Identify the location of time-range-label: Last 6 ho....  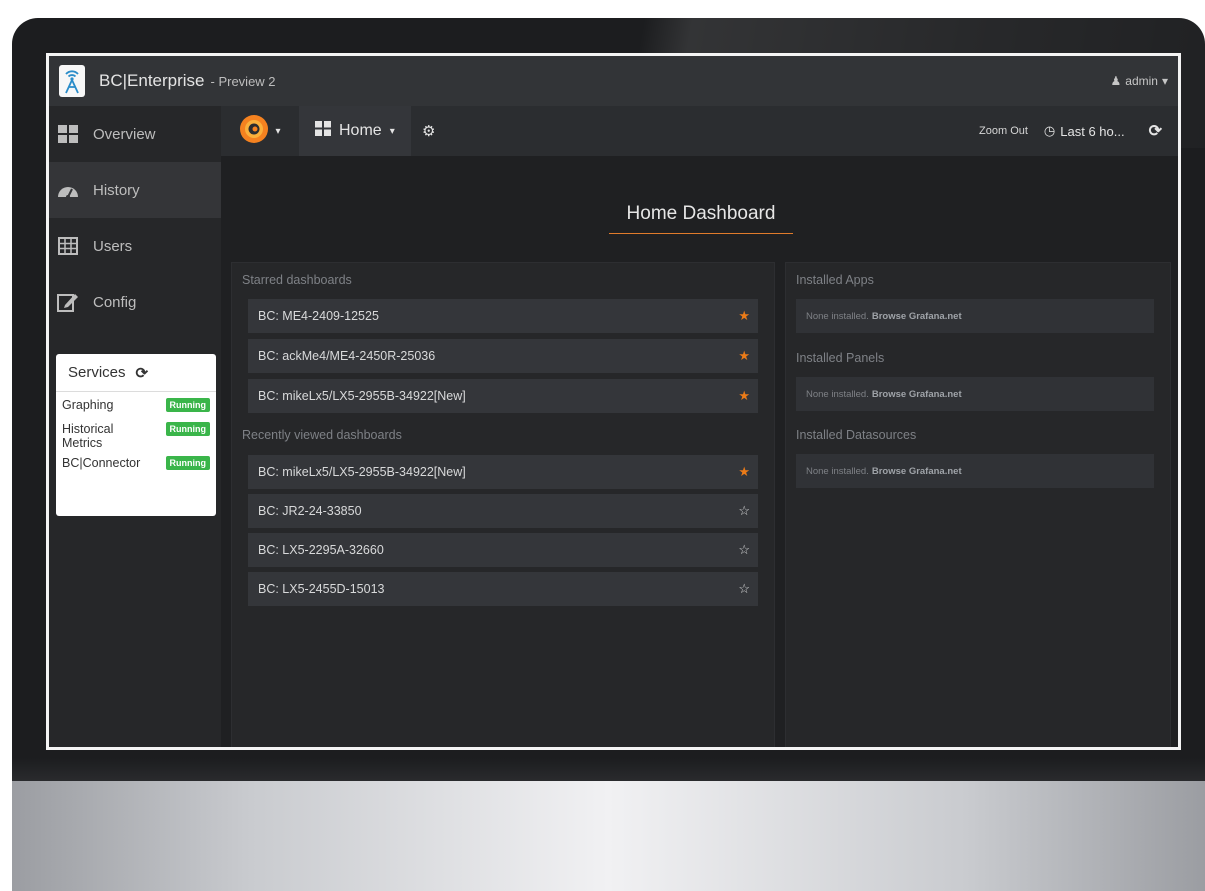
(1092, 131).